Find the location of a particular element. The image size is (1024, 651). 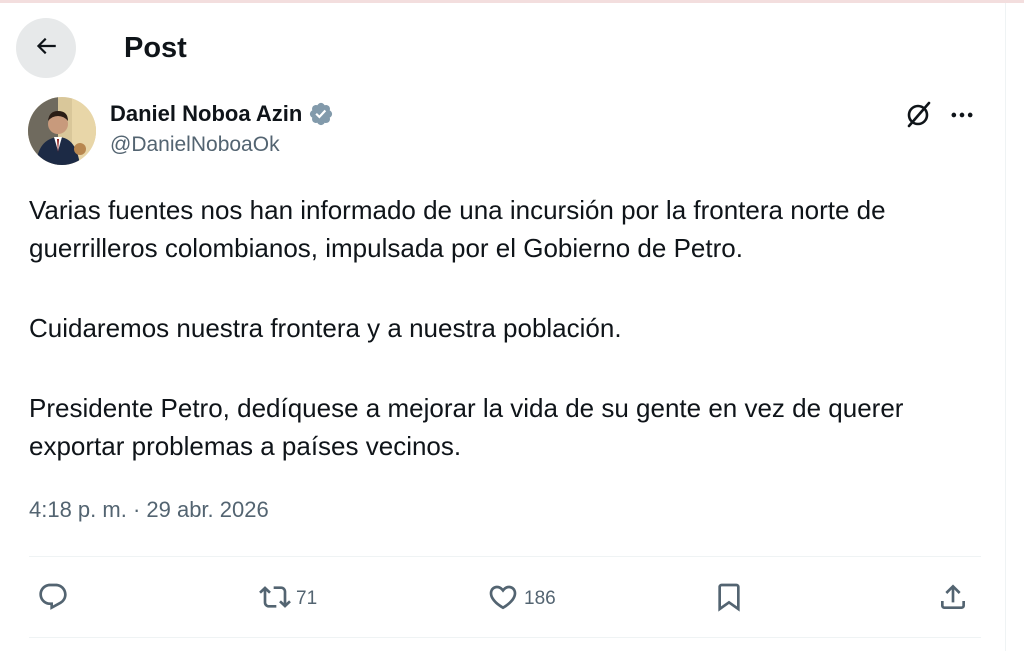

grok-icon is located at coordinates (918, 117).